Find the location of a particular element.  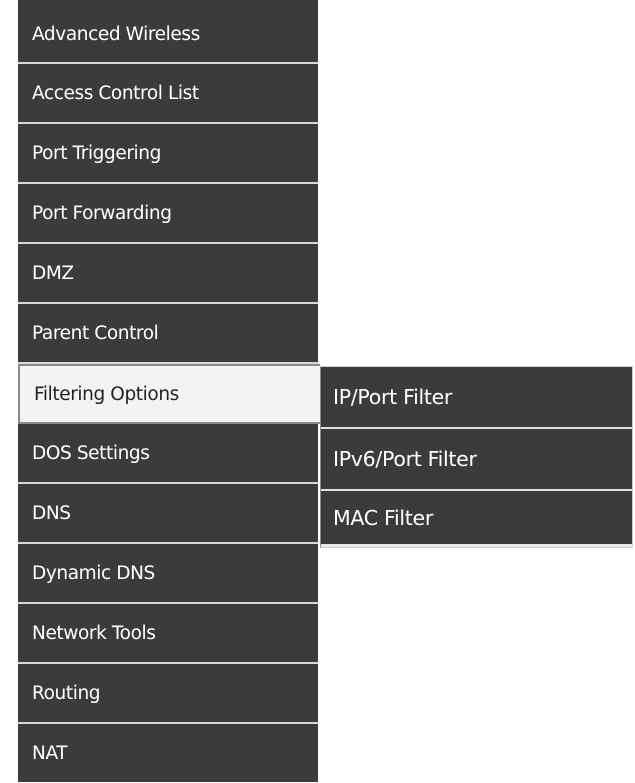

sidebar-item-nat: NAT is located at coordinates (168, 753).